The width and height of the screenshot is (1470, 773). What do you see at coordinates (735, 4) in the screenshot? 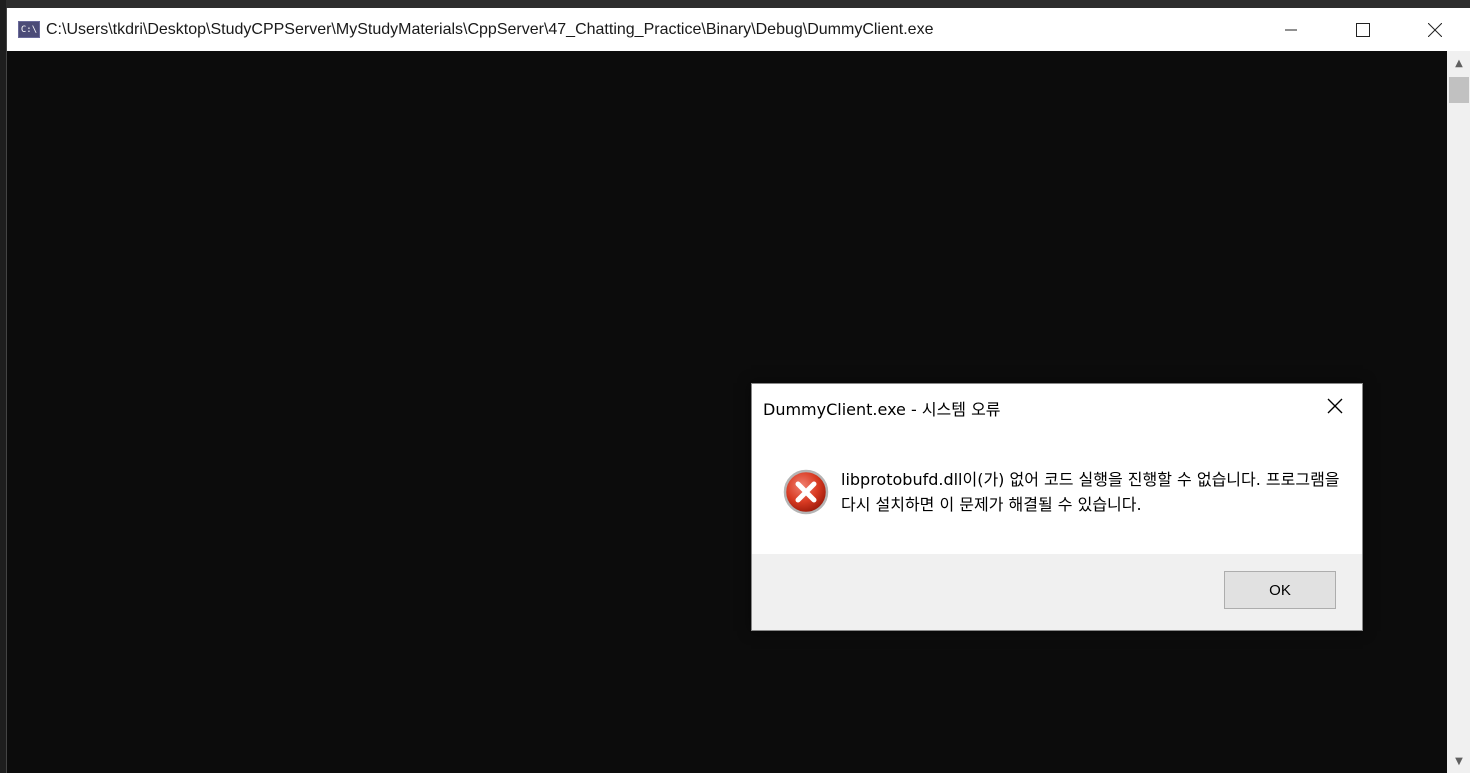
I see `background-ide-toolbar` at bounding box center [735, 4].